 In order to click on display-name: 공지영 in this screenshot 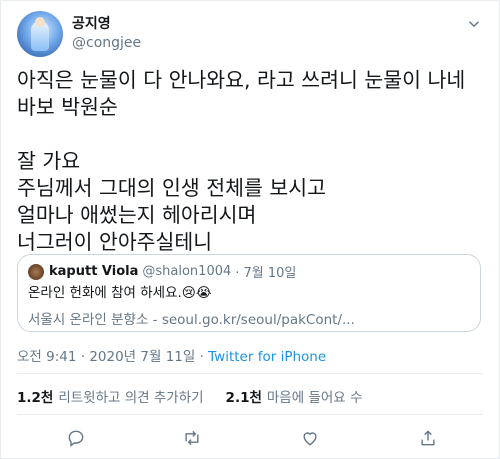, I will do `click(106, 24)`.